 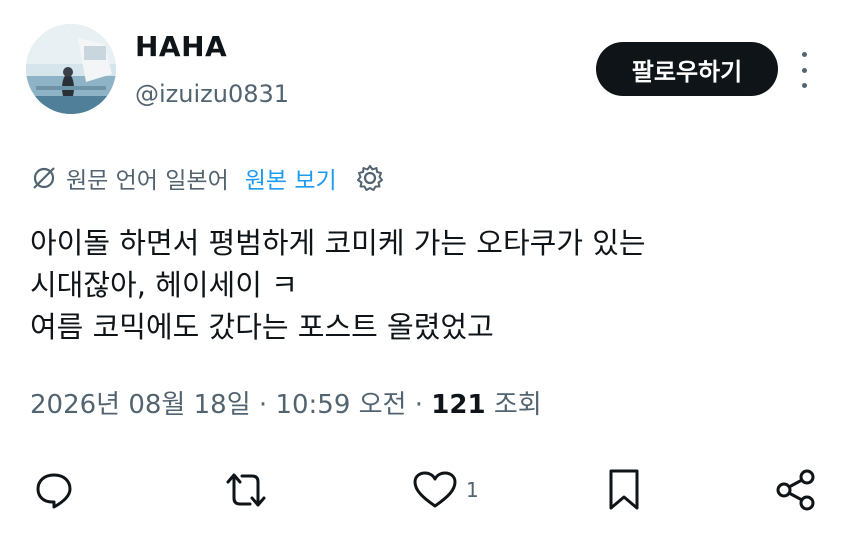 I want to click on bookmark-button, so click(x=624, y=490).